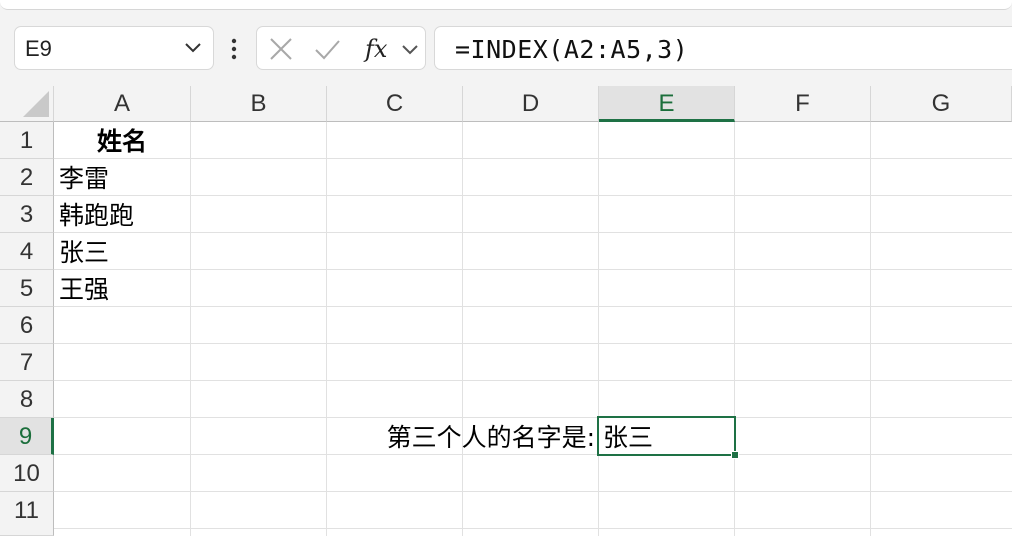 This screenshot has width=1012, height=536. I want to click on row-header-10: 10, so click(27, 473).